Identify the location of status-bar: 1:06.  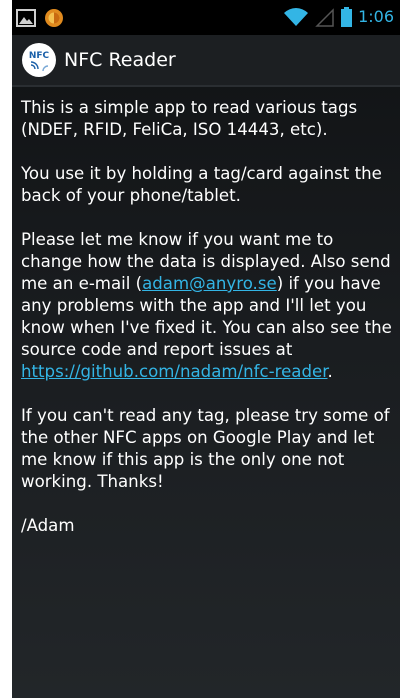
(206, 17).